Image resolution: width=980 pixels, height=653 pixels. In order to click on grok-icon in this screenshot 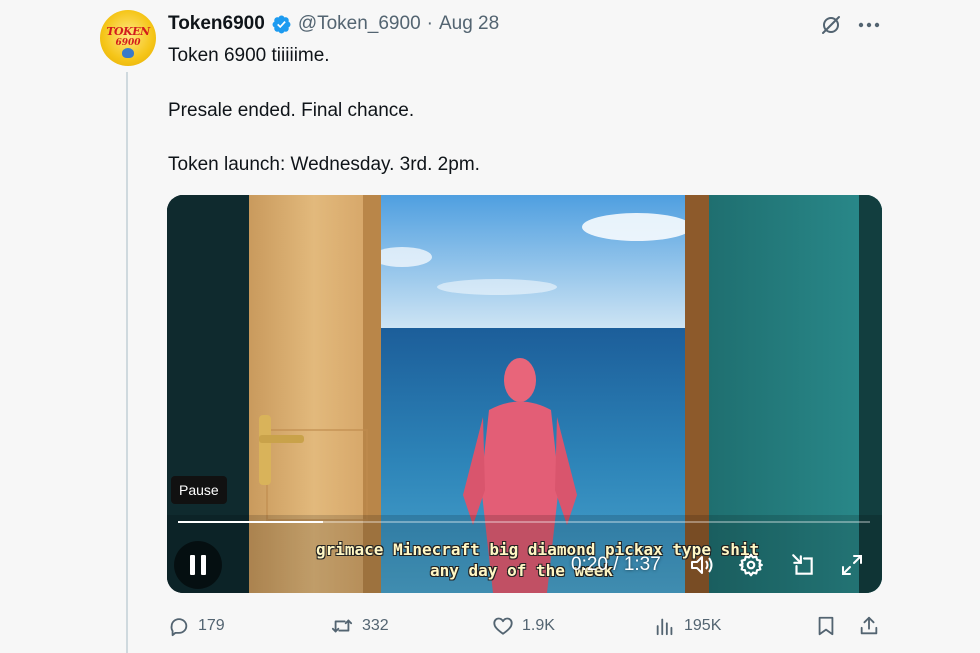, I will do `click(831, 25)`.